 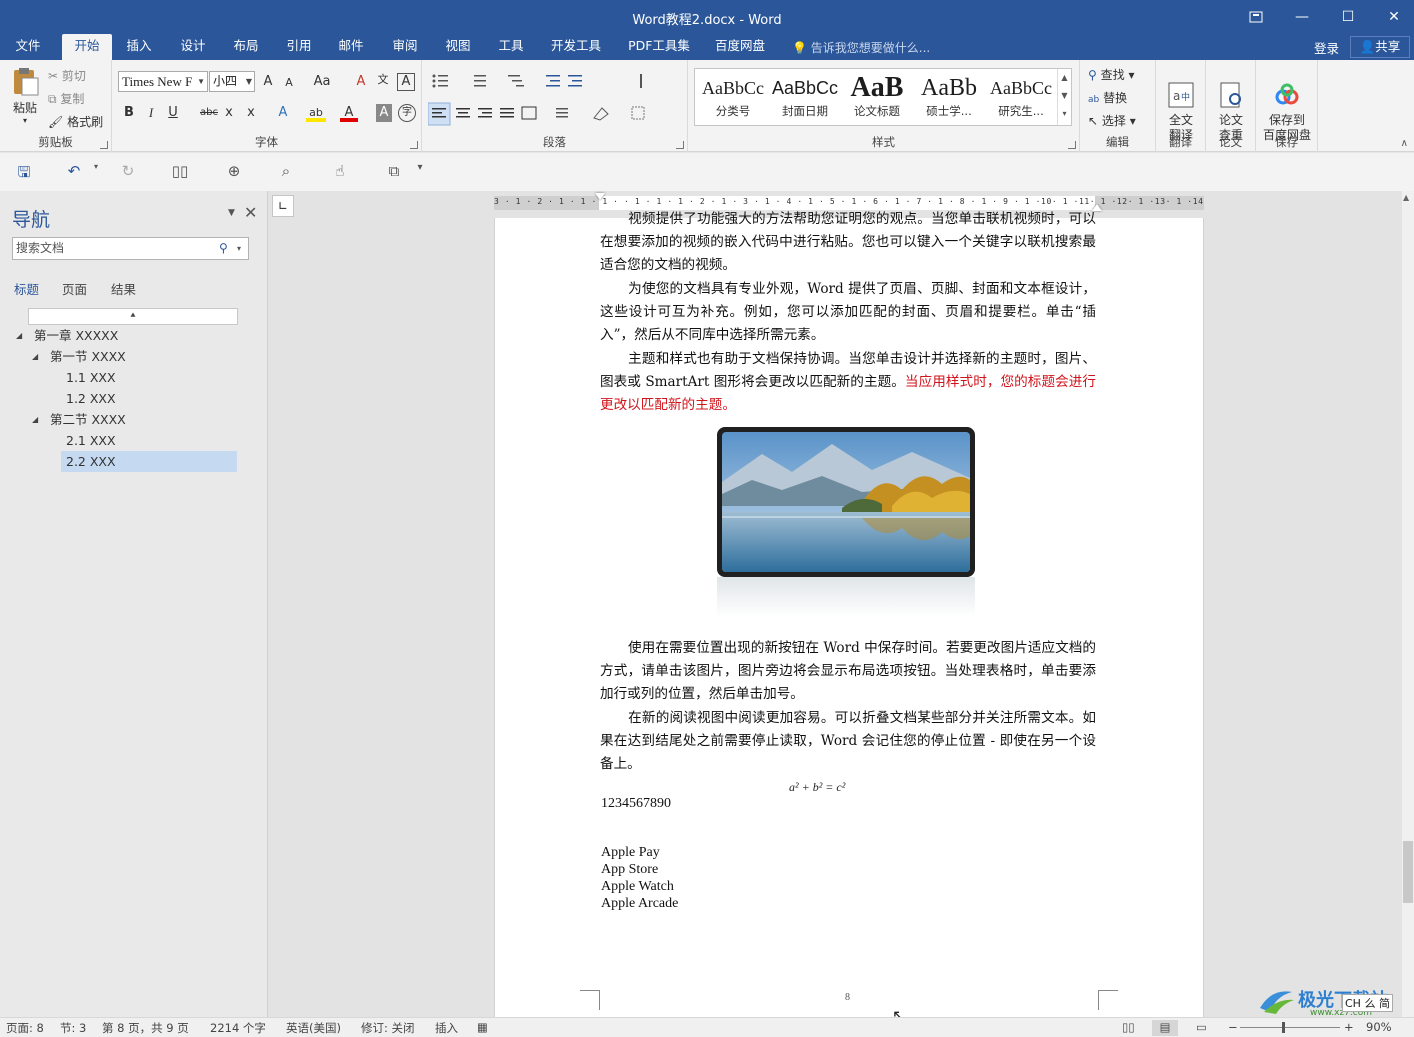 What do you see at coordinates (133, 316) in the screenshot?
I see `collapse-all-button: ⯅` at bounding box center [133, 316].